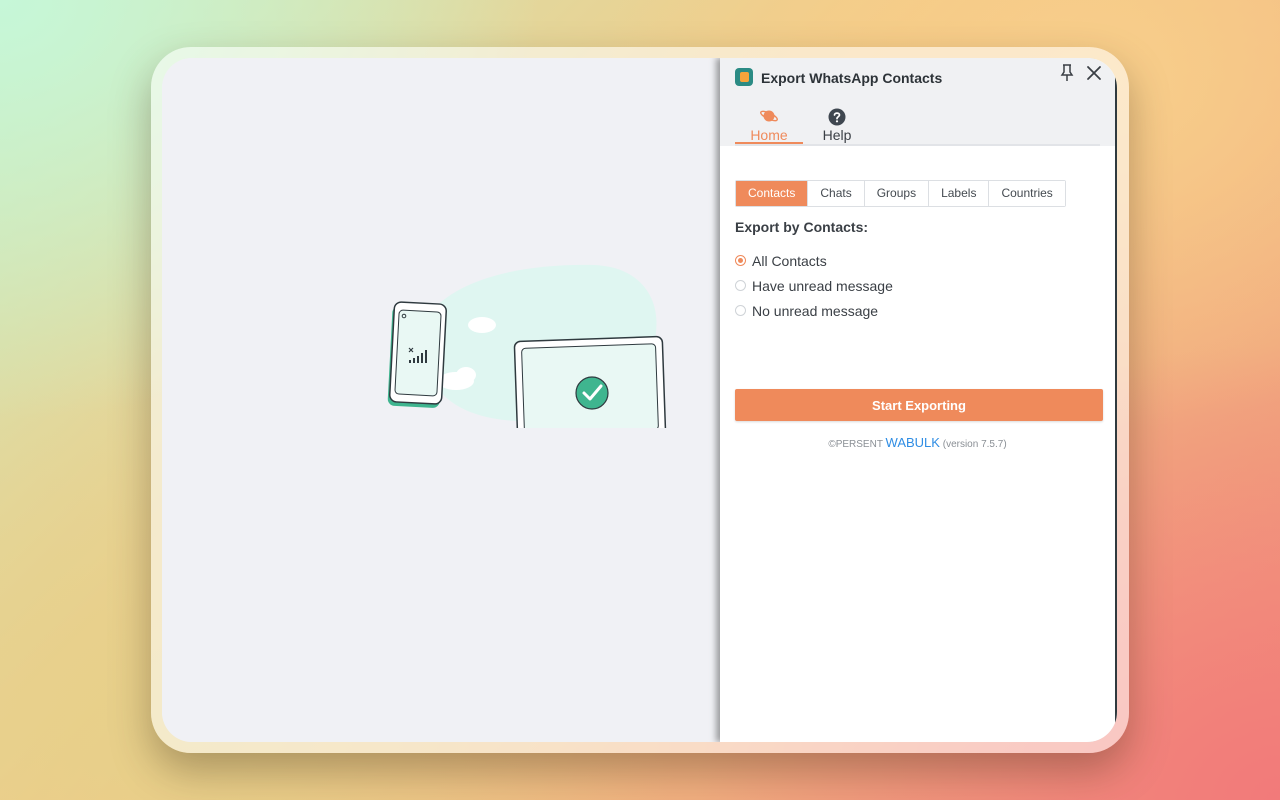  Describe the element at coordinates (913, 442) in the screenshot. I see `brand-link: WABULK` at that location.